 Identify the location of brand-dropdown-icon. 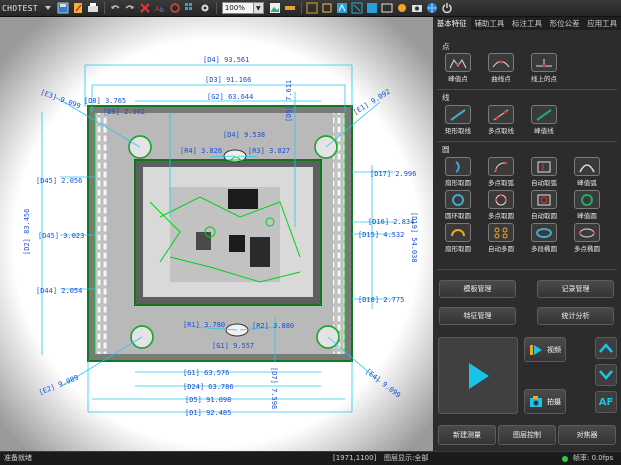
(48, 8).